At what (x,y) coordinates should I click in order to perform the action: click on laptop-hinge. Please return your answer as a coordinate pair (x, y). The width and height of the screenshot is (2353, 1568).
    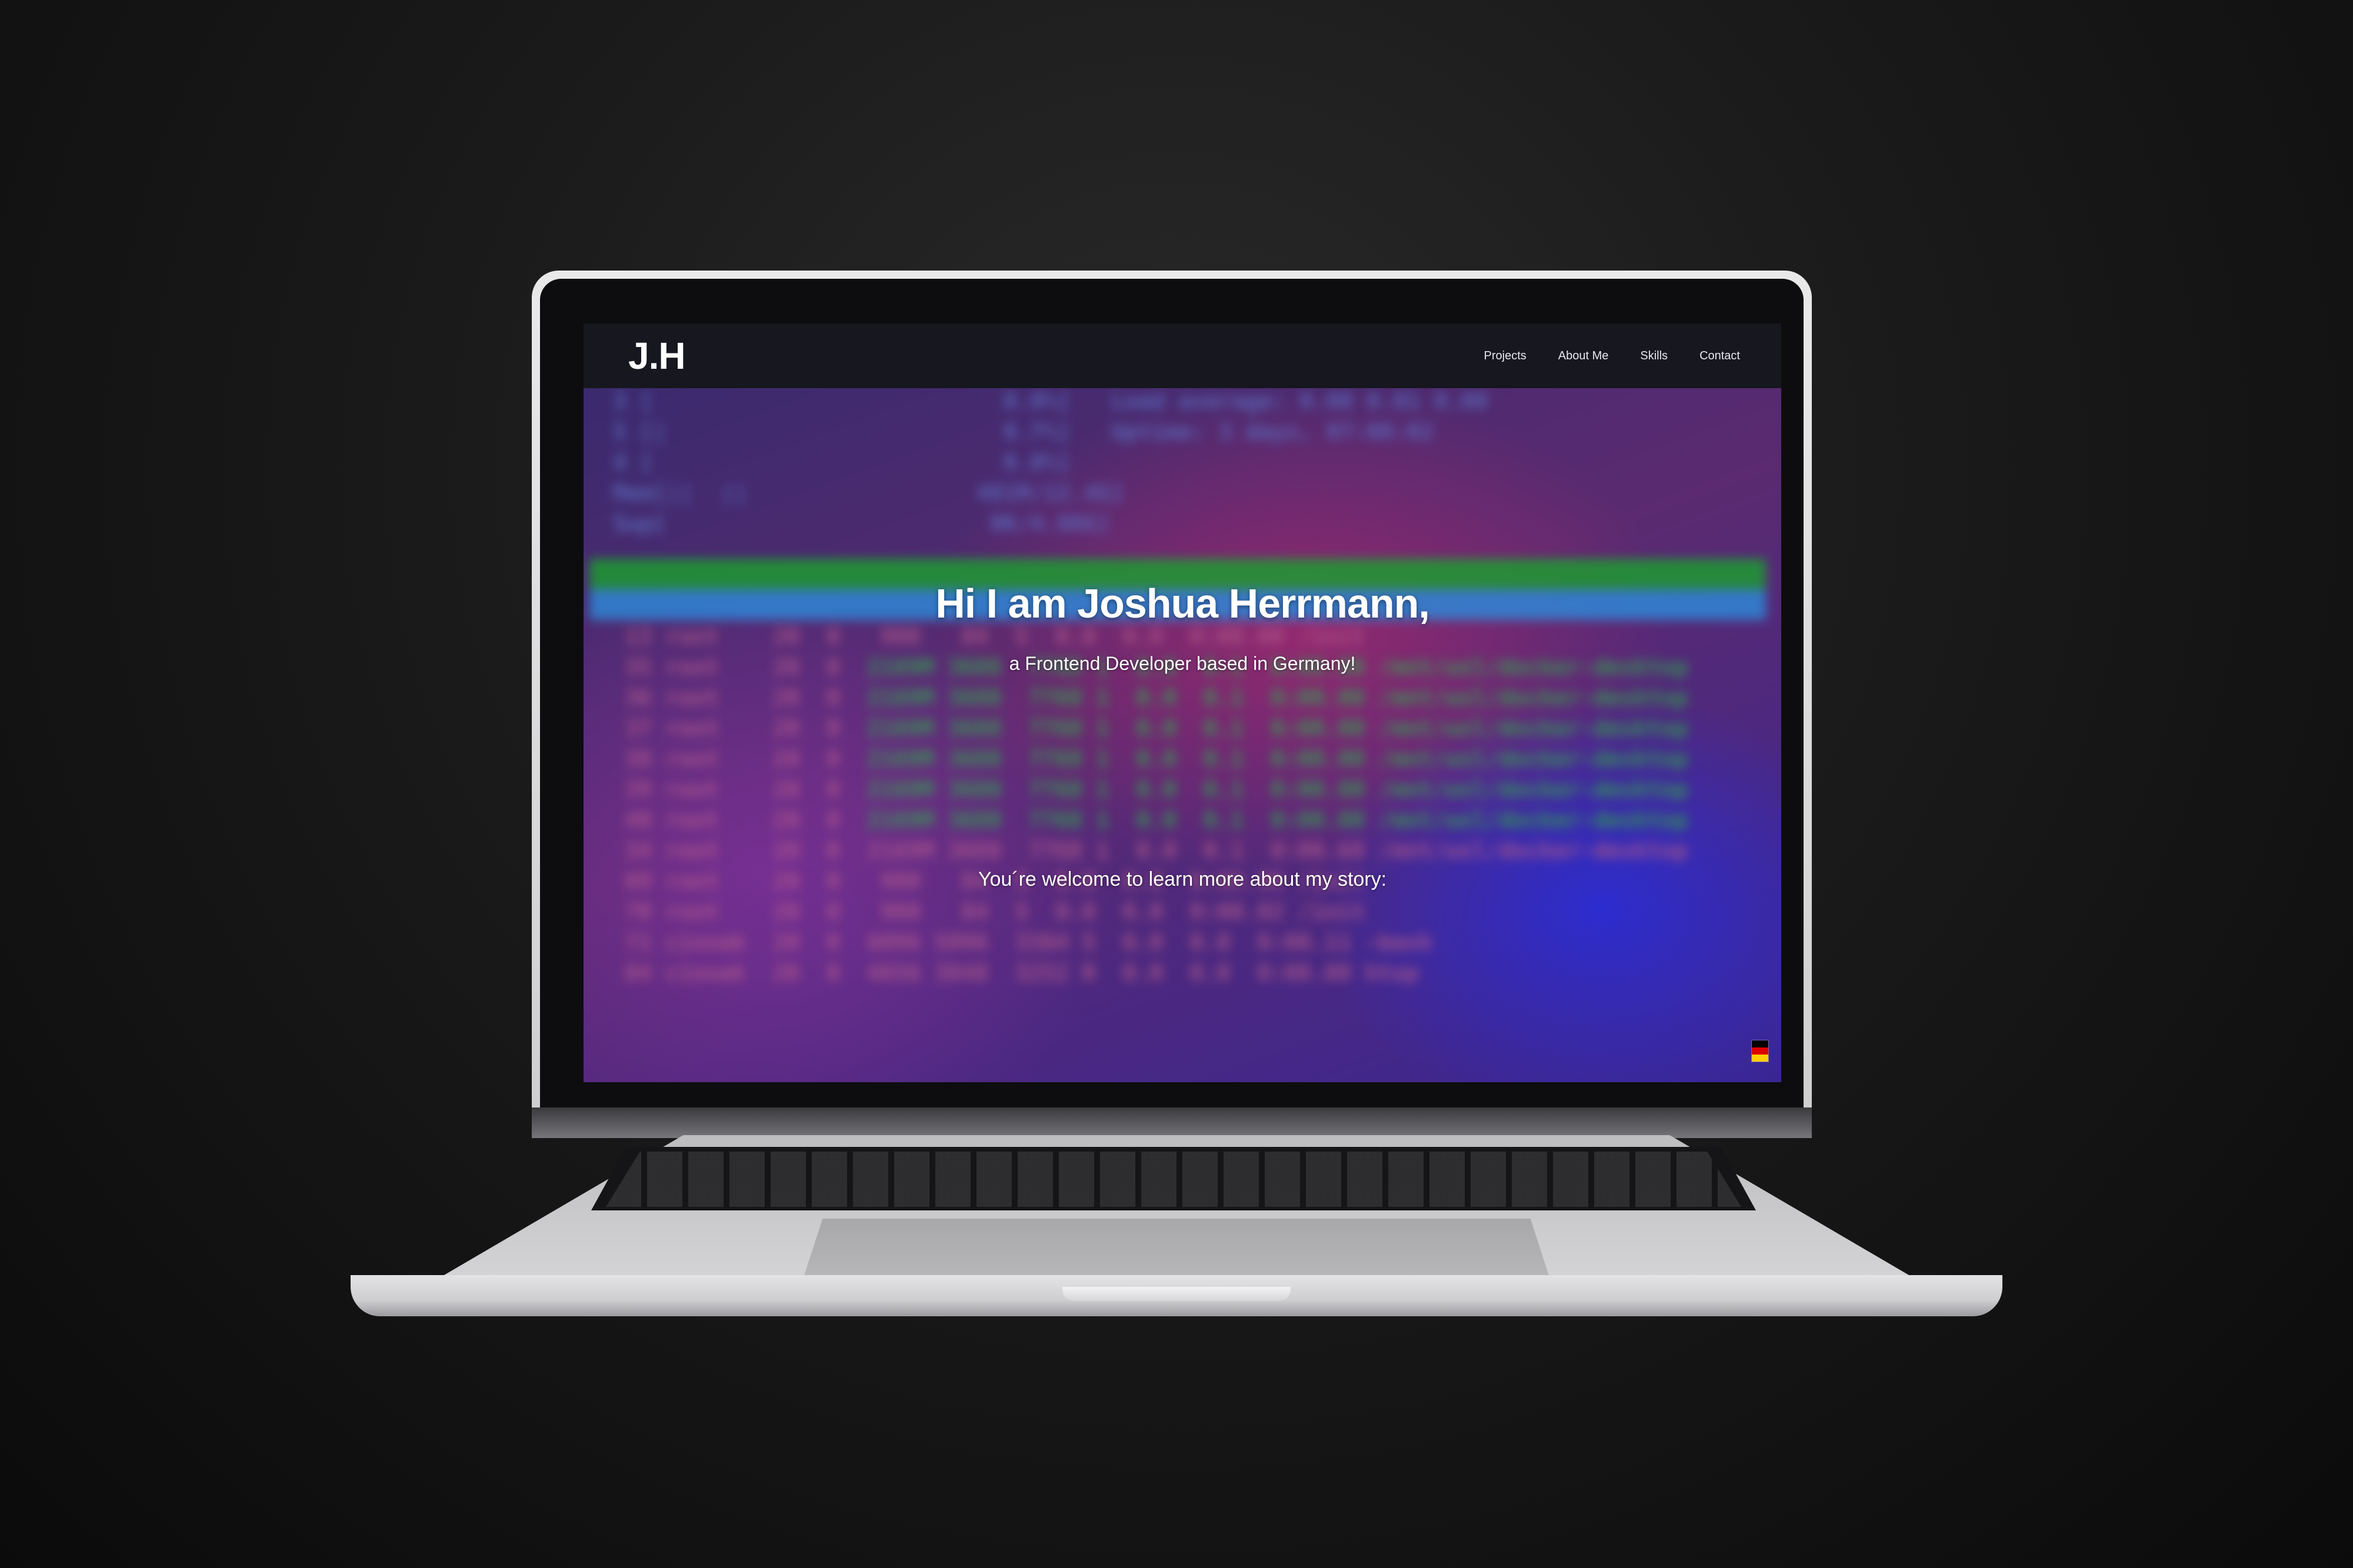
    Looking at the image, I should click on (1172, 1122).